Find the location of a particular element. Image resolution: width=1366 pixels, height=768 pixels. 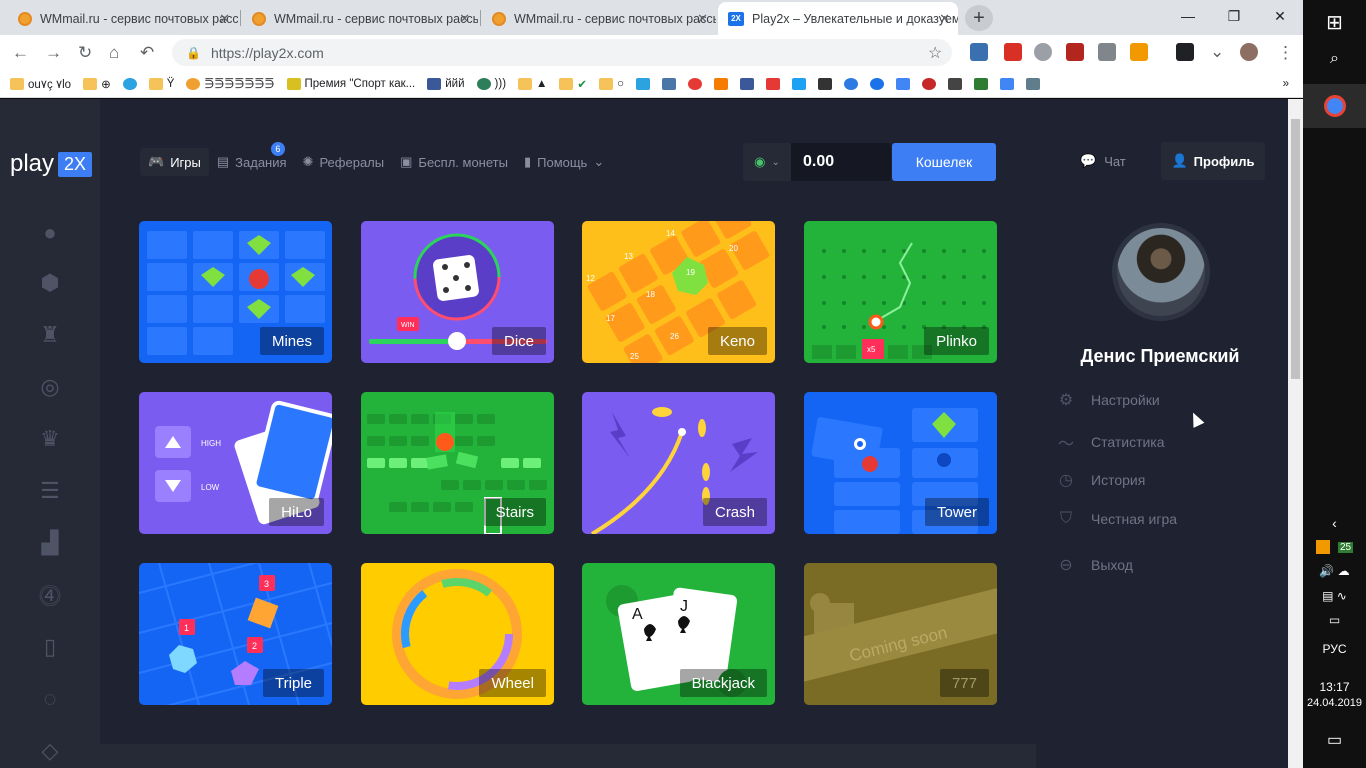

chat-button: 💬 Чат is located at coordinates (1103, 161).